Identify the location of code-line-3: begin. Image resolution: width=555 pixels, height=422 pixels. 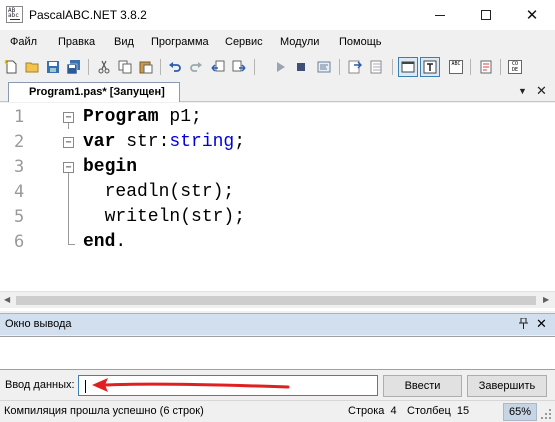
(110, 167).